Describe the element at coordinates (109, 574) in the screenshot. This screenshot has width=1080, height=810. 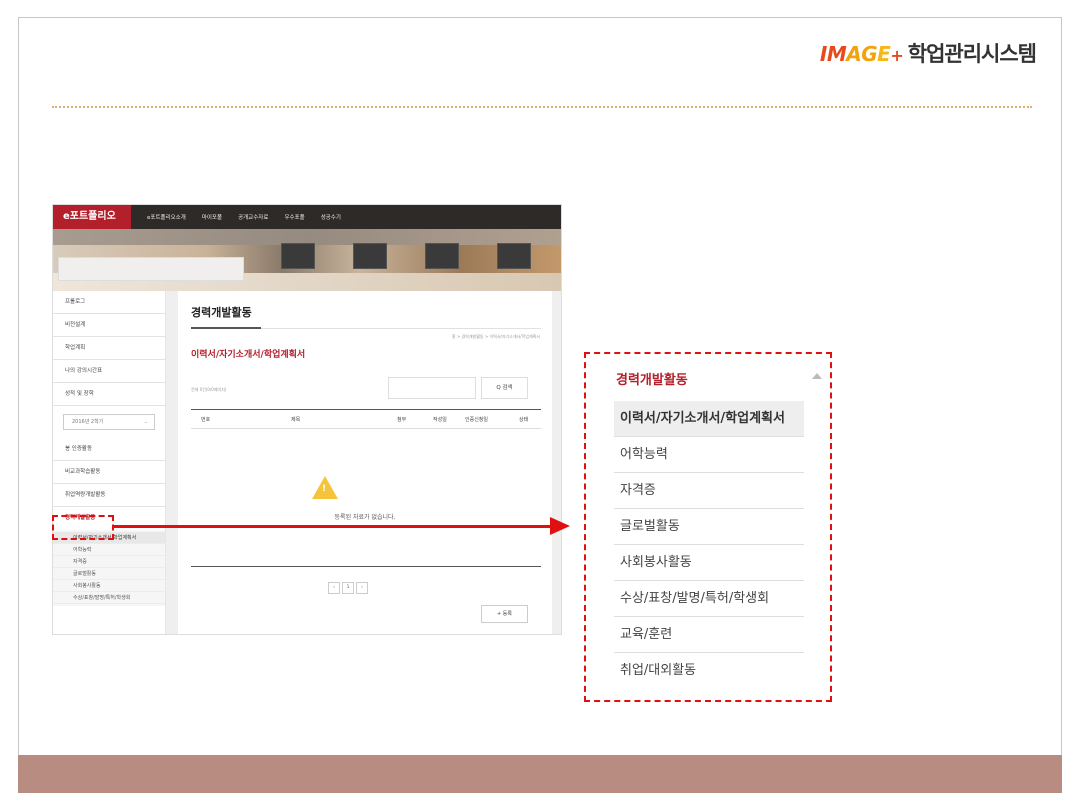
I see `sub-item-global: 글로벌활동` at that location.